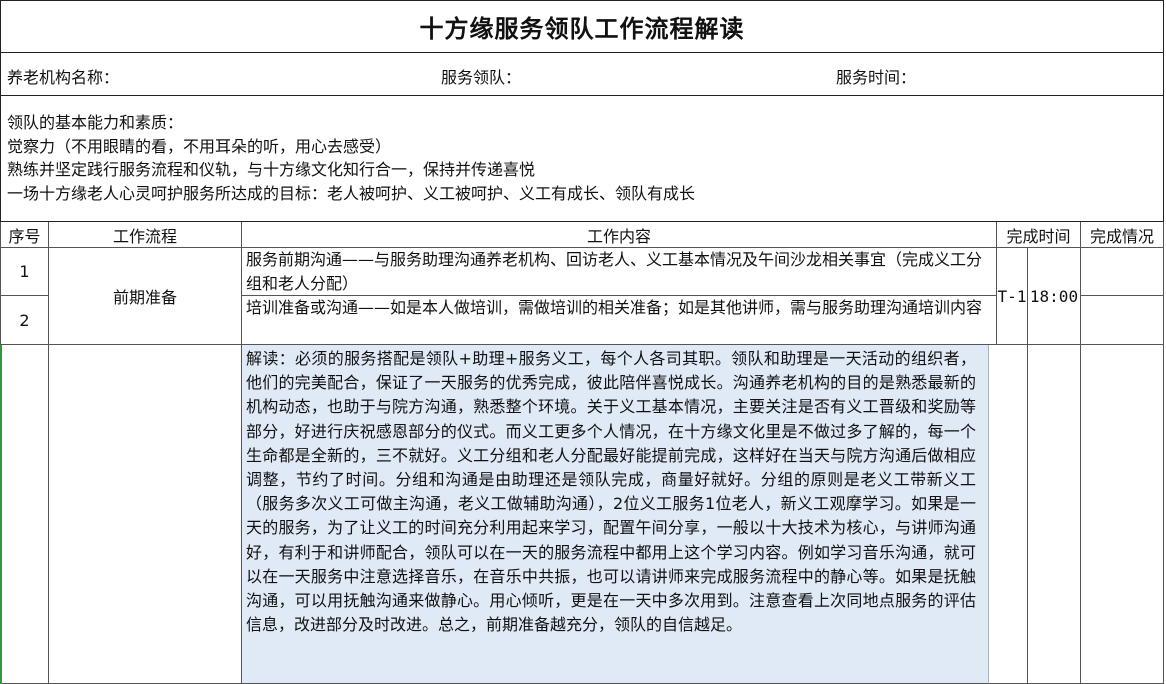 Image resolution: width=1166 pixels, height=684 pixels. I want to click on intro-line: 觉察力（不用眼睛的看，不用耳朵的听，用心去感受）, so click(199, 146).